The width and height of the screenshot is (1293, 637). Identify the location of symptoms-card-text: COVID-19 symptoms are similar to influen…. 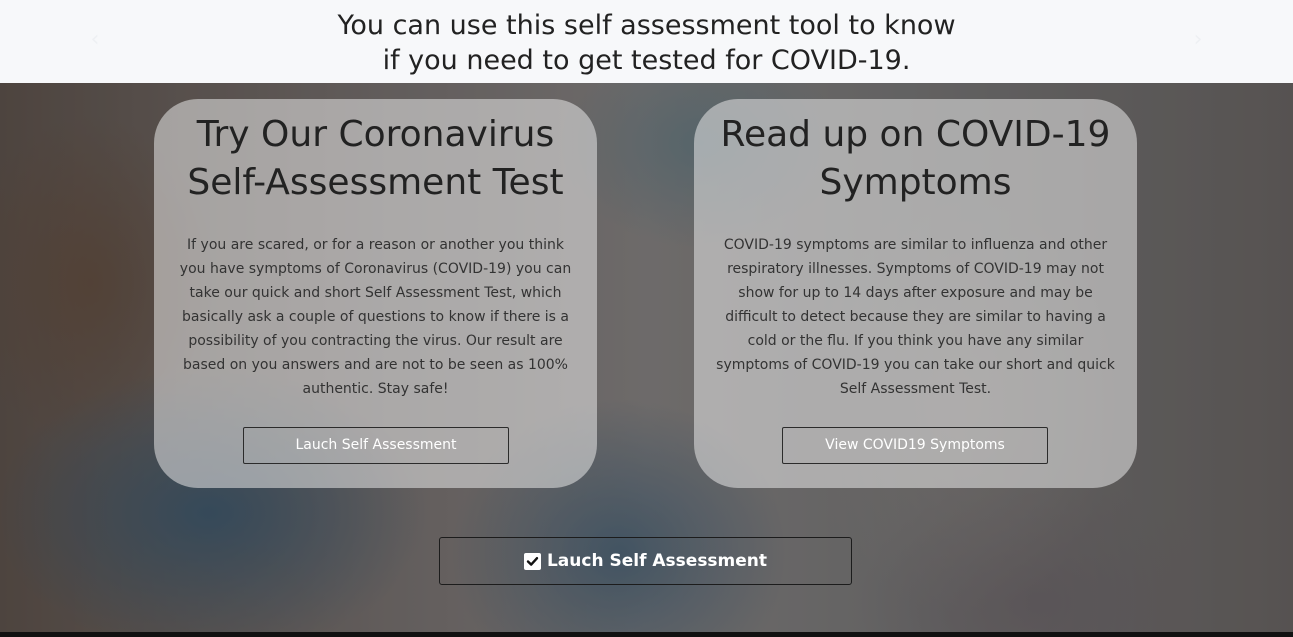
(915, 317).